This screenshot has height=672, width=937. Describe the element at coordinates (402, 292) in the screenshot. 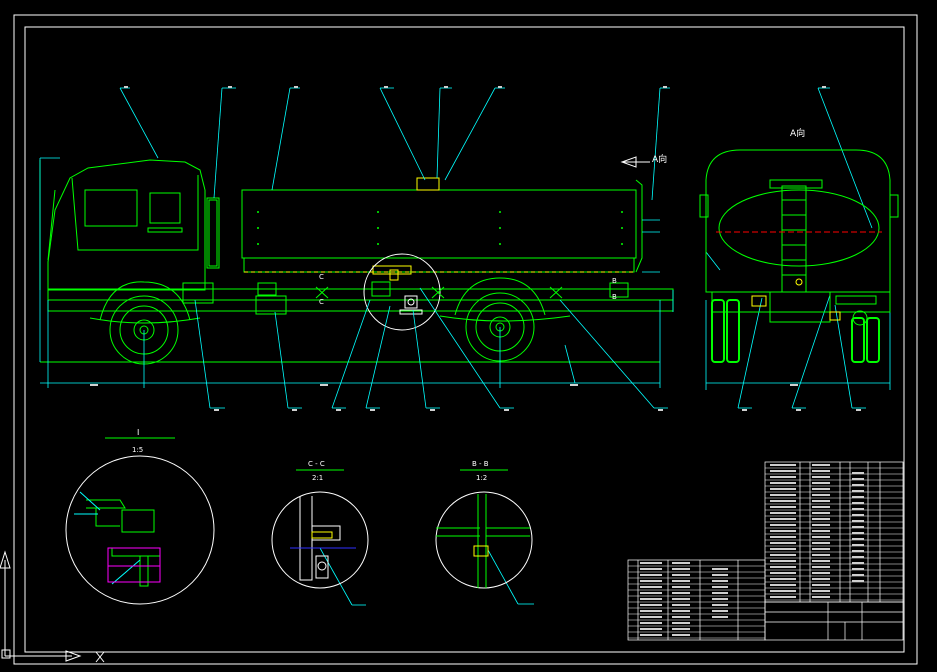

I see `detail-i-callout-circle` at that location.